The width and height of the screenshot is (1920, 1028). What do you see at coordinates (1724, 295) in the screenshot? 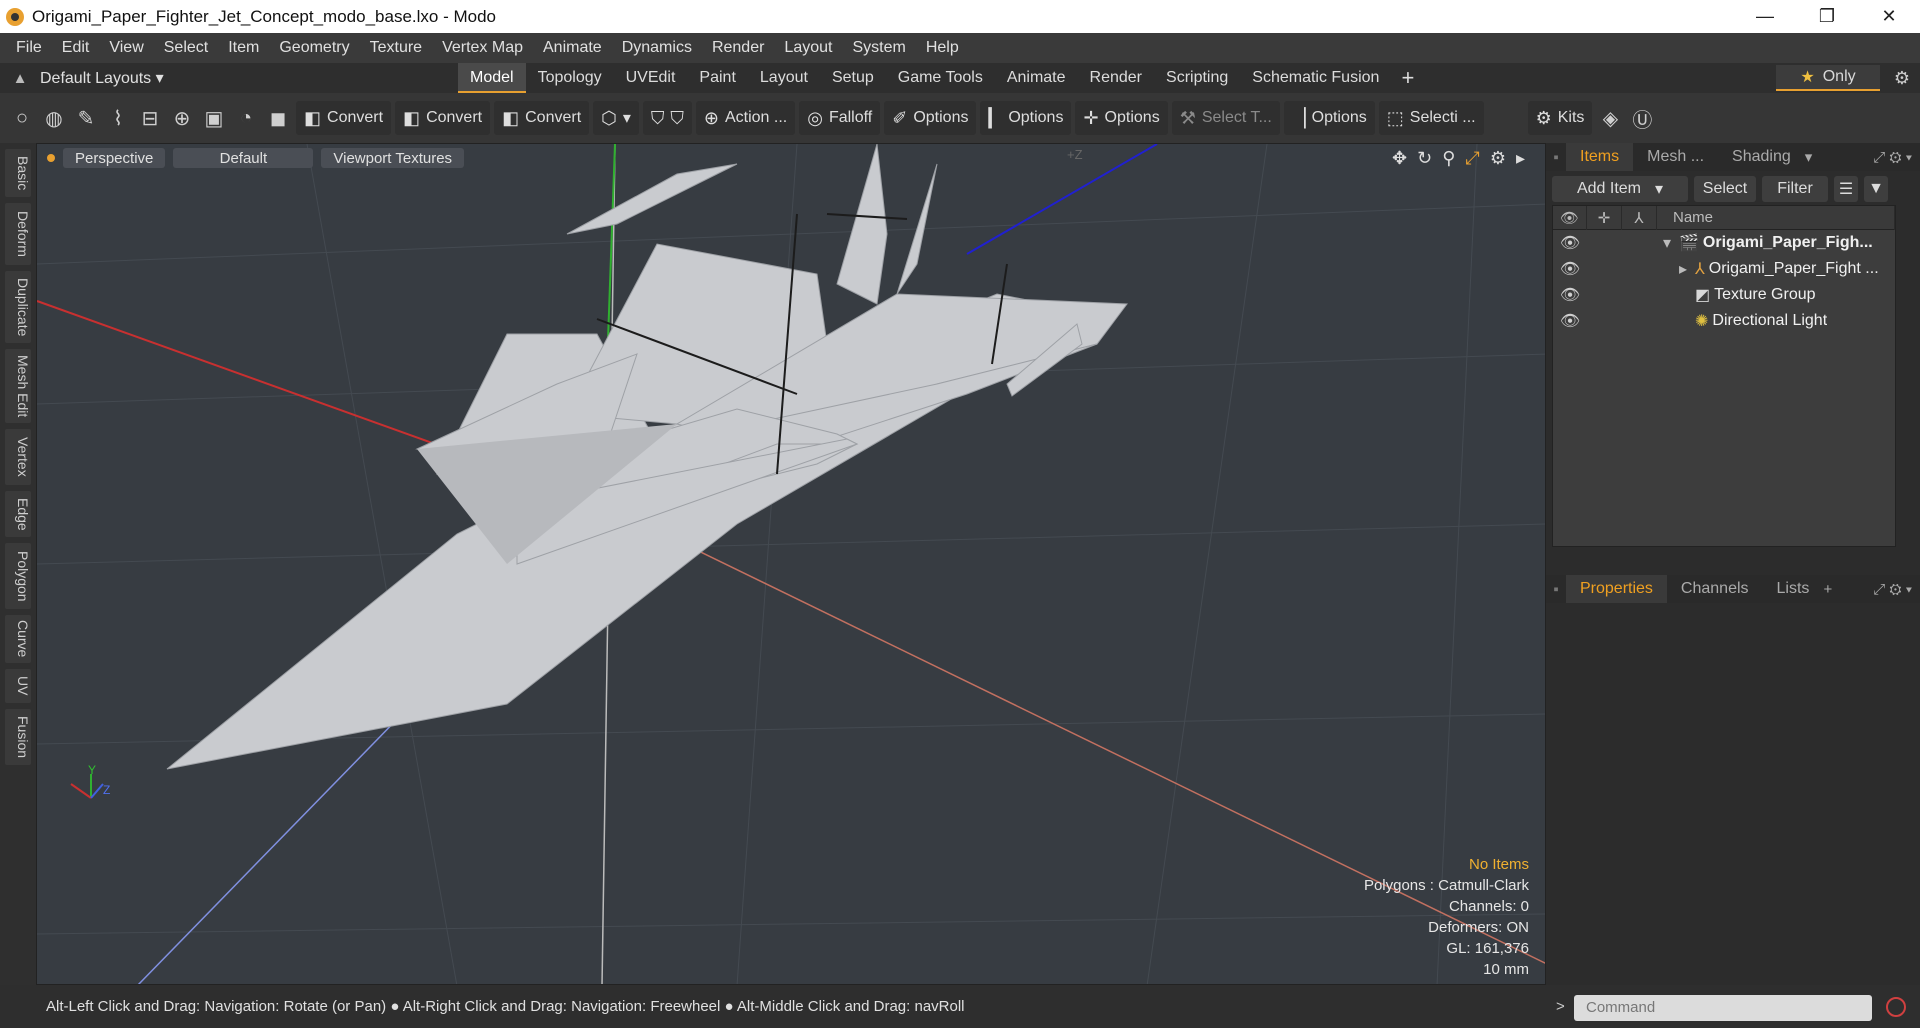
I see `tree-row-texture-group: 👁 ◩ Texture Group` at bounding box center [1724, 295].